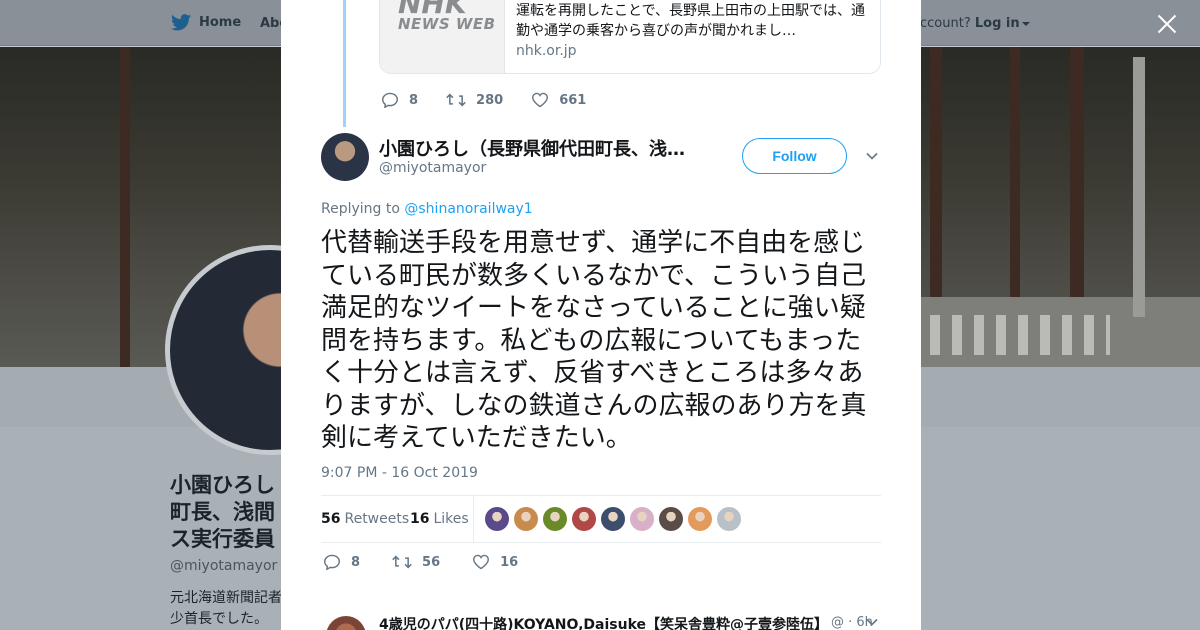 This screenshot has width=1200, height=630. I want to click on profile-bio: 元北海道新聞記者 少首長でした。11, so click(226, 608).